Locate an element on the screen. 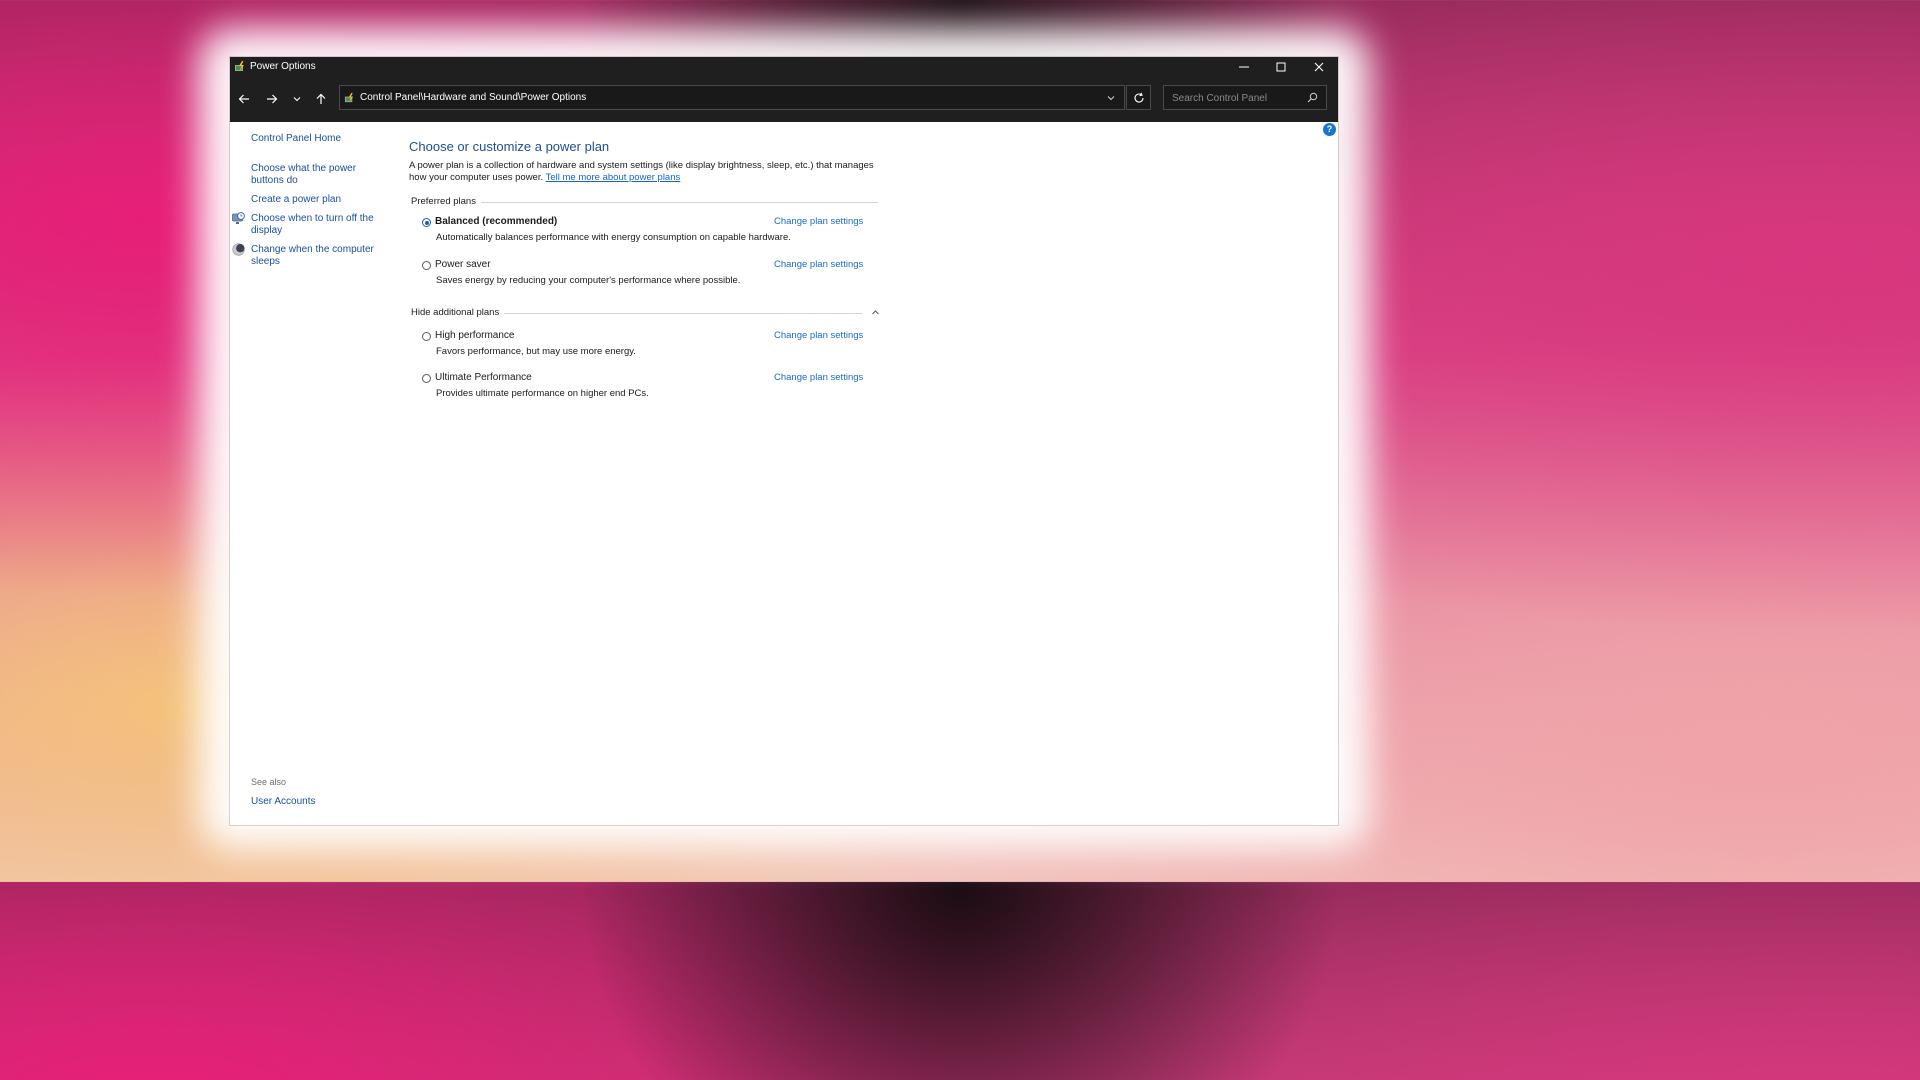 The height and width of the screenshot is (1080, 1920). refresh-icon is located at coordinates (1139, 97).